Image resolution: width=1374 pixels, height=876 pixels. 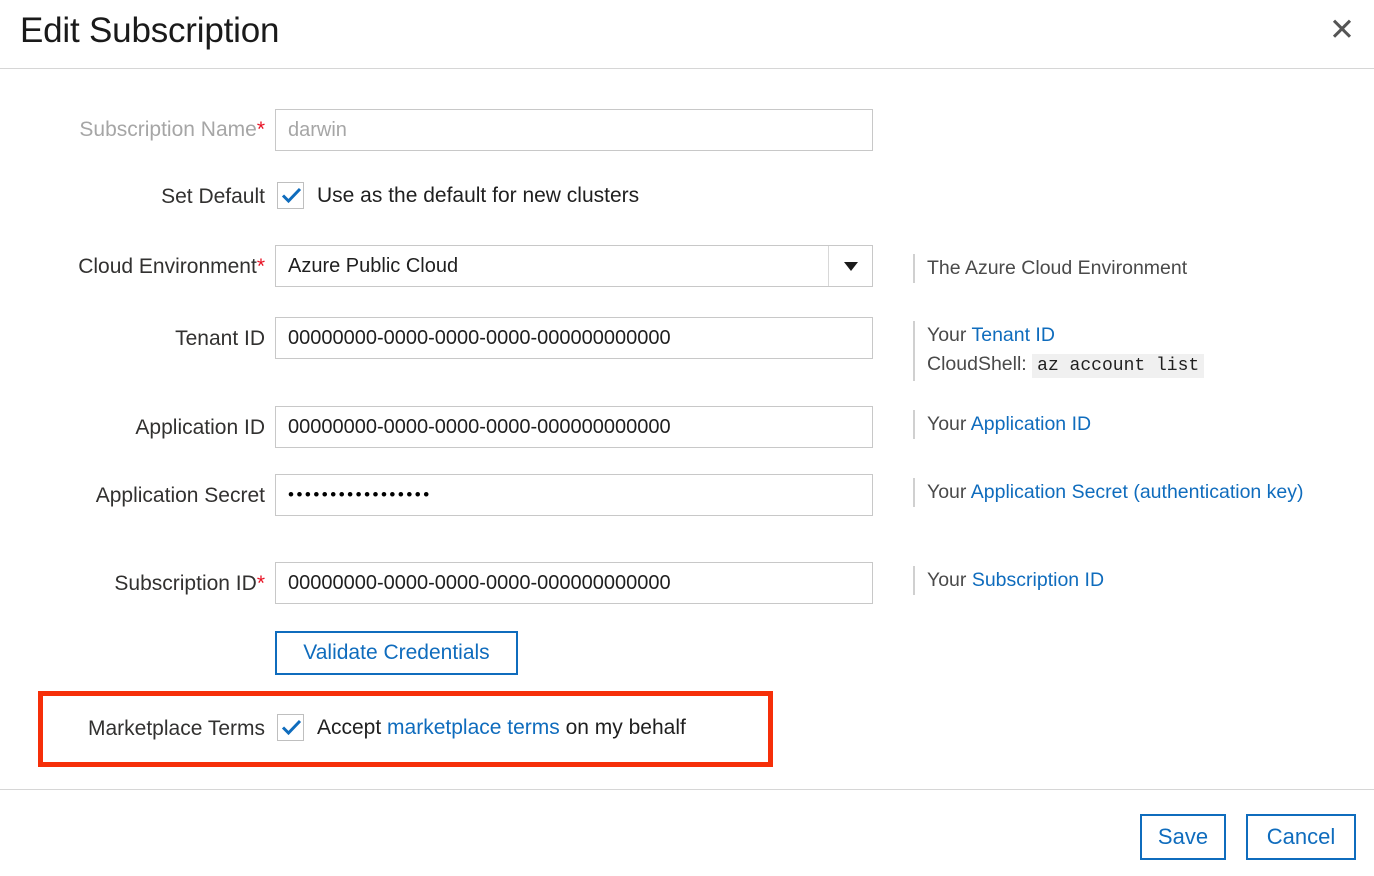 I want to click on marketplace-terms-checkbox-row: Accept marketplace terms on my behalf, so click(x=481, y=727).